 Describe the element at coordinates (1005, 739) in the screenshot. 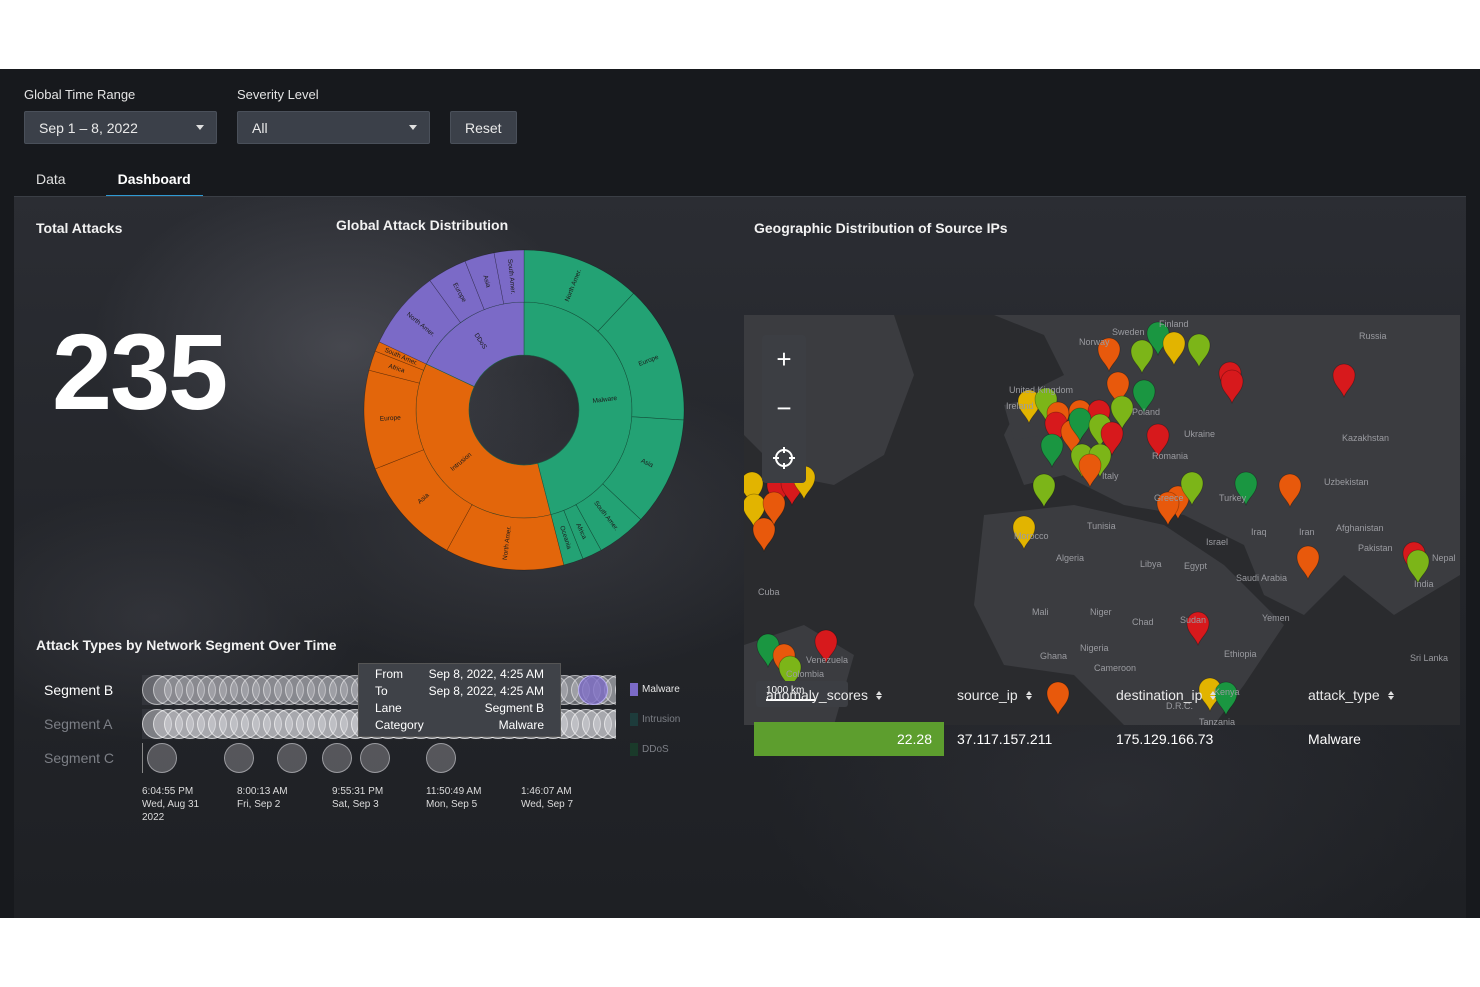

I see `source-ip-cell: 37.117.157.211` at that location.